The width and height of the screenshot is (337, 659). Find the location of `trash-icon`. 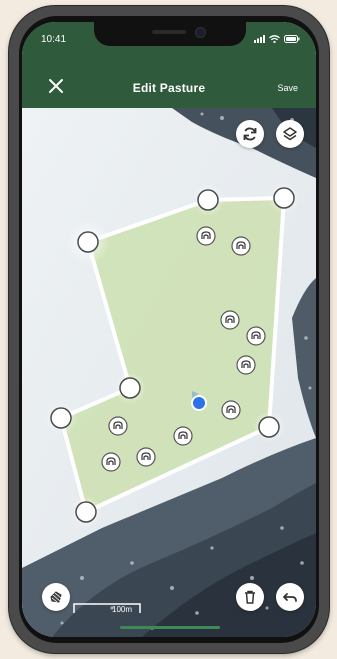

trash-icon is located at coordinates (250, 597).